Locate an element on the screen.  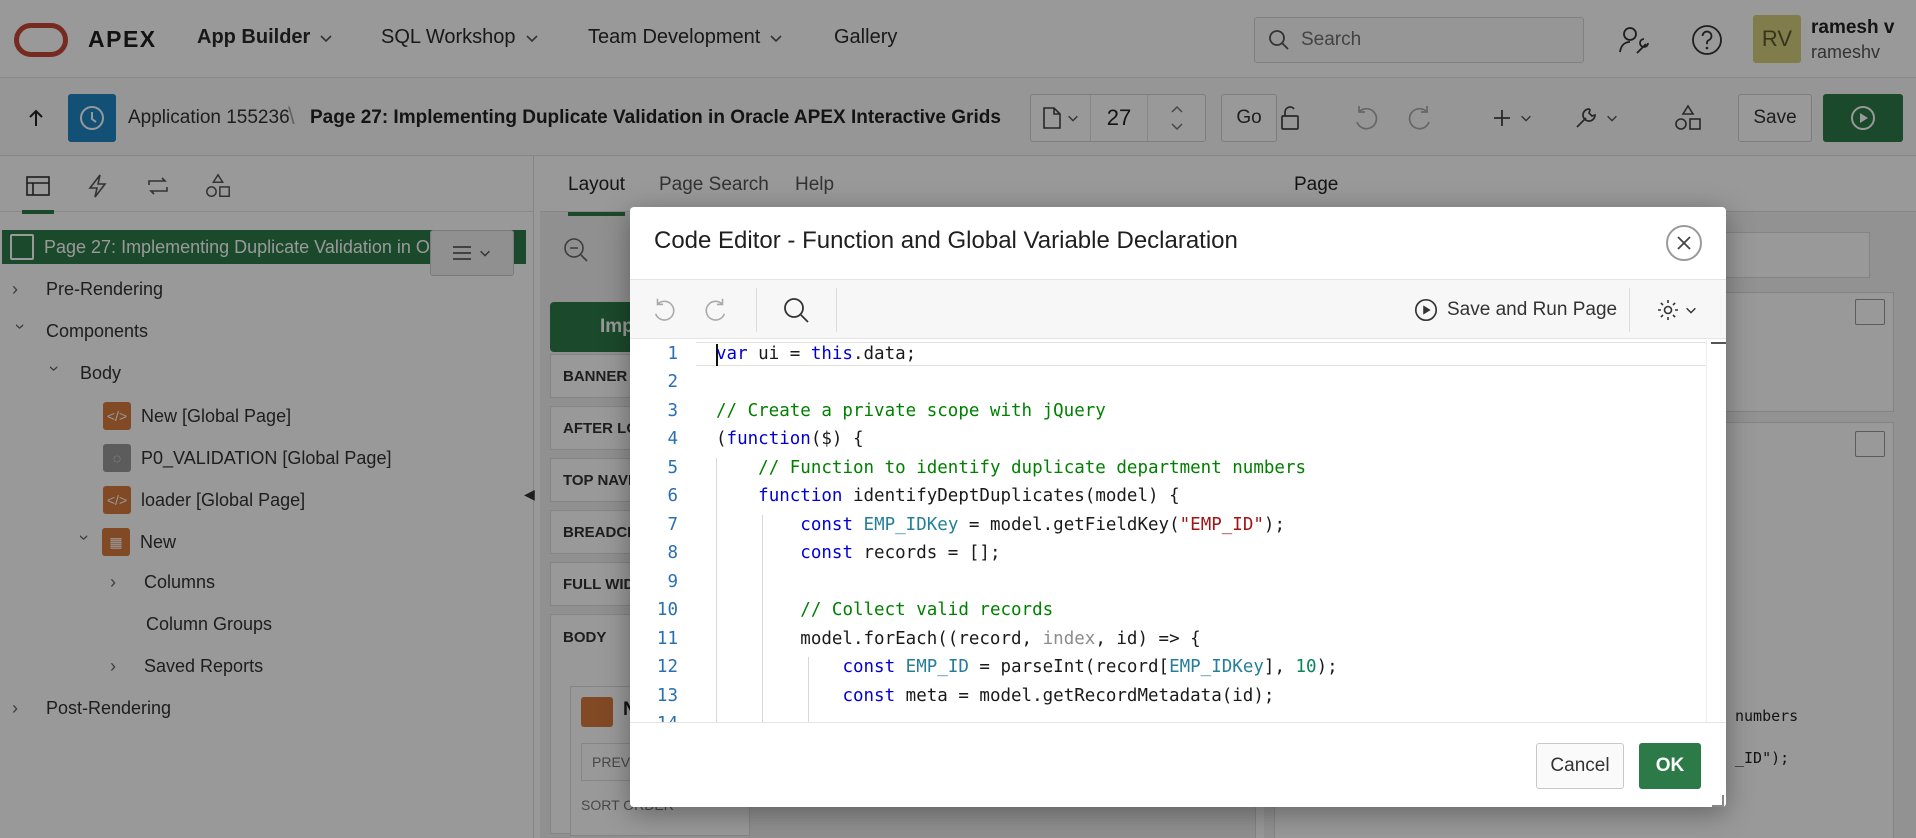
ok-button: OK is located at coordinates (1670, 766).